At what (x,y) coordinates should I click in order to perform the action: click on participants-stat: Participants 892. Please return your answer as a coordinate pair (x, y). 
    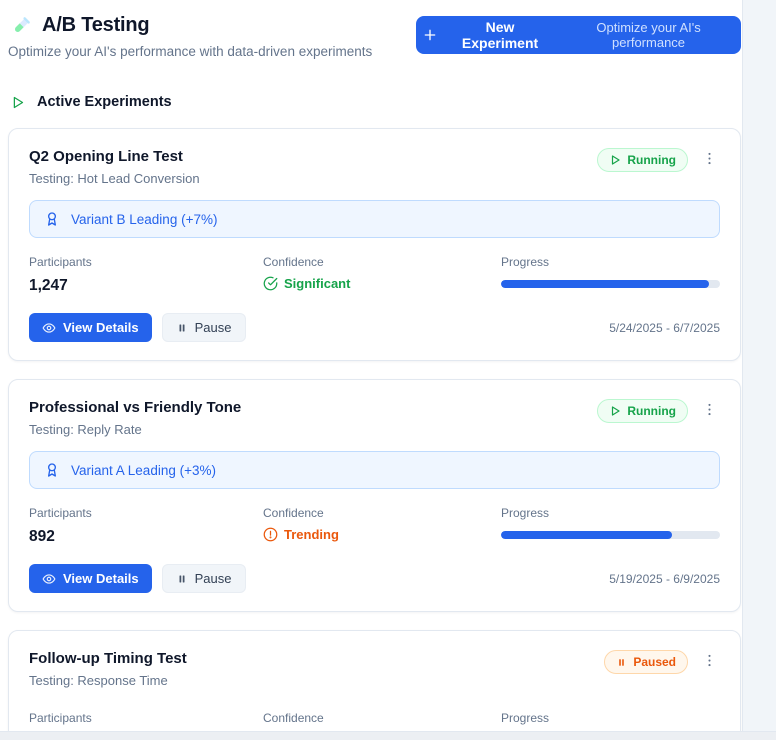
    Looking at the image, I should click on (146, 526).